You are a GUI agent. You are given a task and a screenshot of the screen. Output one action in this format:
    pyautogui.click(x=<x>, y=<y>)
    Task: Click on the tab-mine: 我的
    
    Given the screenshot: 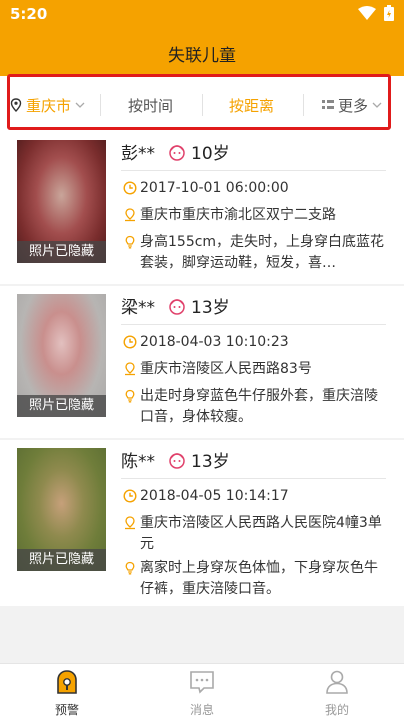 What is the action you would take?
    pyautogui.click(x=337, y=693)
    